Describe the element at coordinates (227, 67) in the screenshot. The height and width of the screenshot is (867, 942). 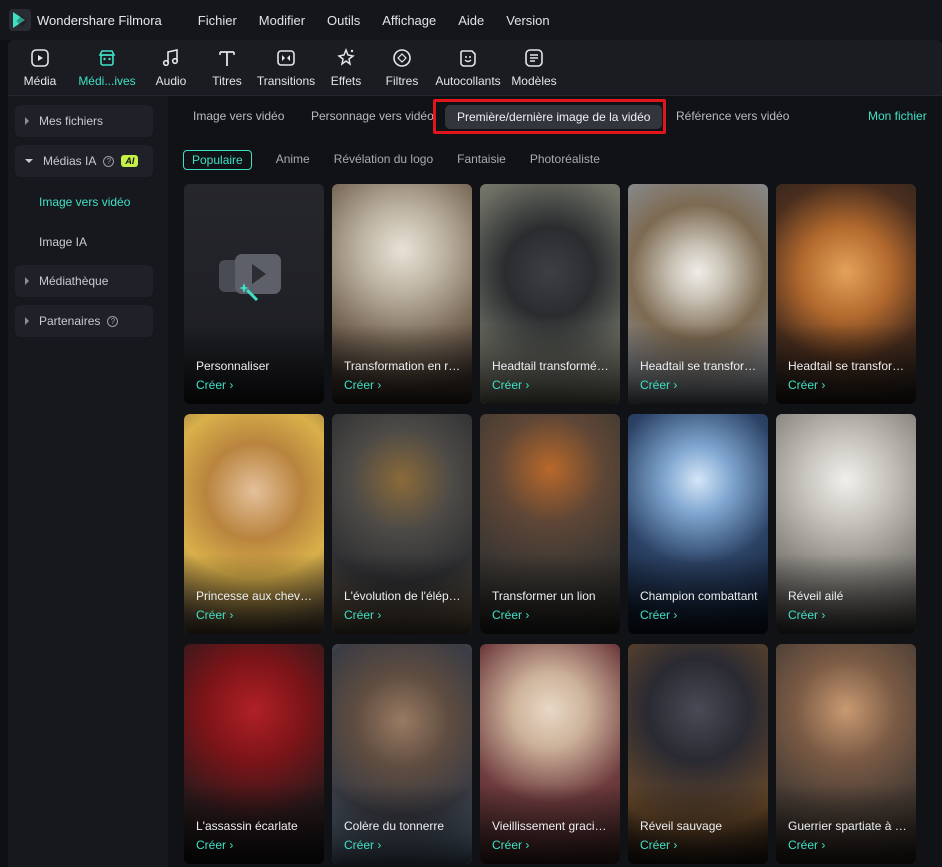
I see `tool-titles: Titres` at that location.